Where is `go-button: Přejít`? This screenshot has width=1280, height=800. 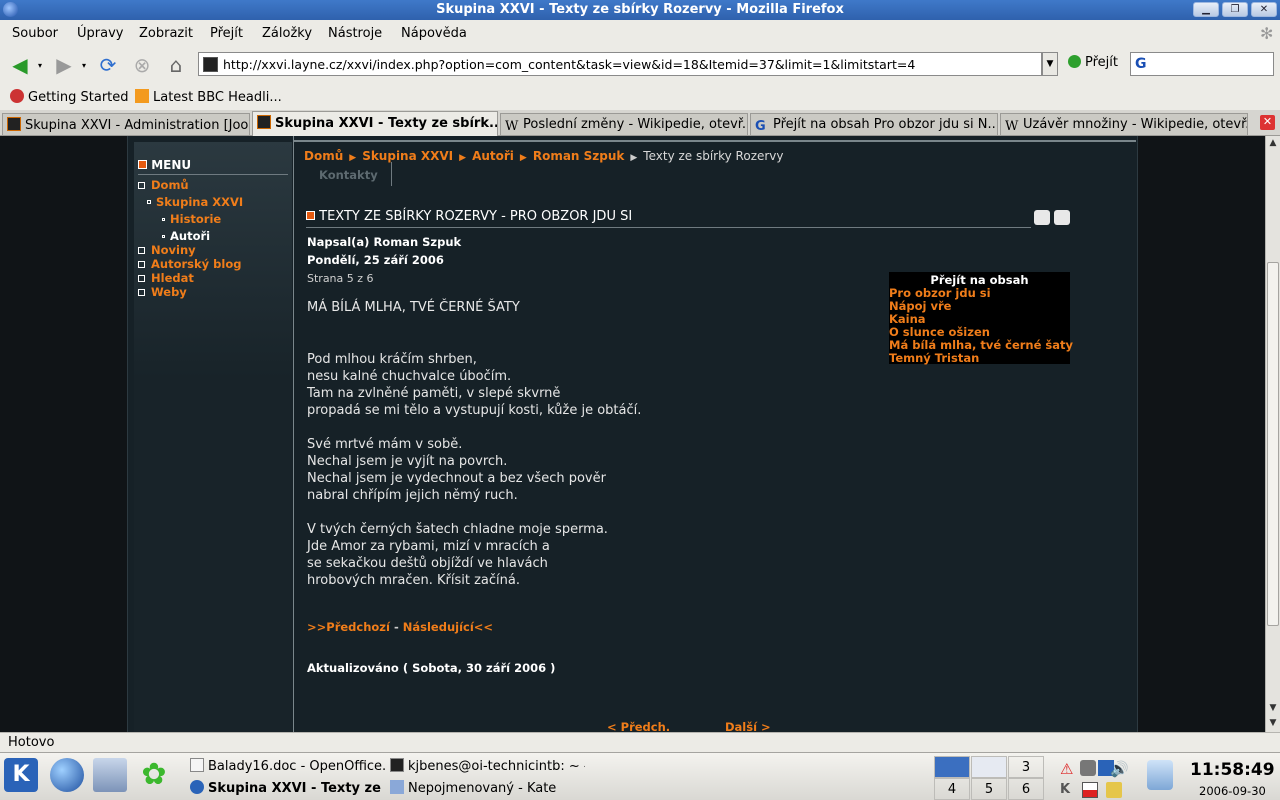
go-button: Přejít is located at coordinates (1093, 62).